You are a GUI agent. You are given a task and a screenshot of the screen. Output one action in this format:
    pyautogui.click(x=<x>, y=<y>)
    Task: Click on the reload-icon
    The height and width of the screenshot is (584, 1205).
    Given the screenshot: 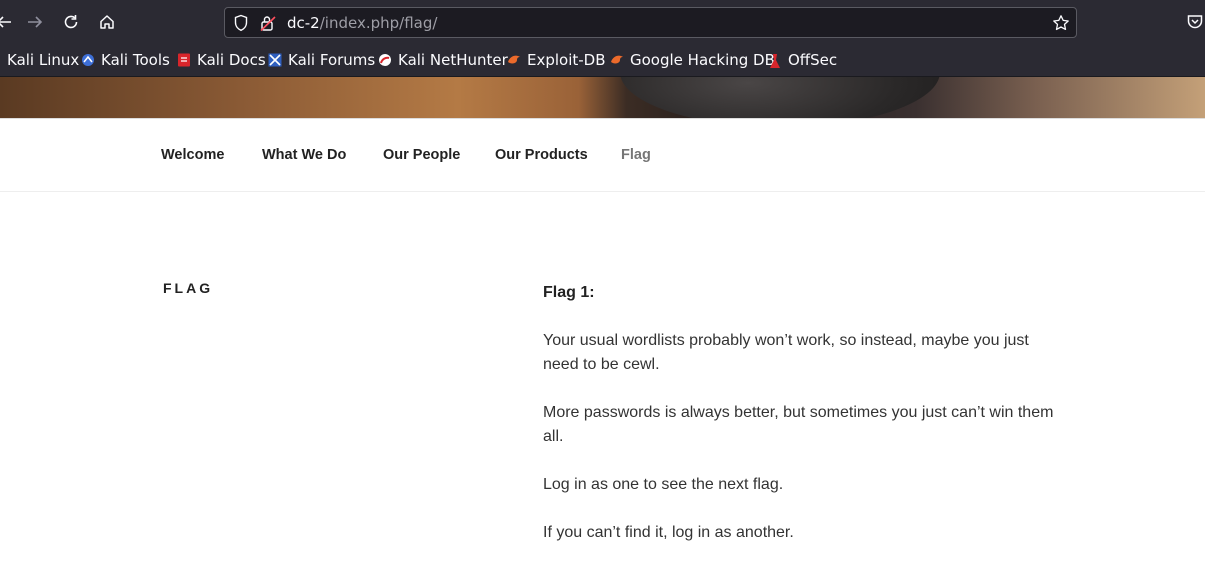 What is the action you would take?
    pyautogui.click(x=71, y=22)
    